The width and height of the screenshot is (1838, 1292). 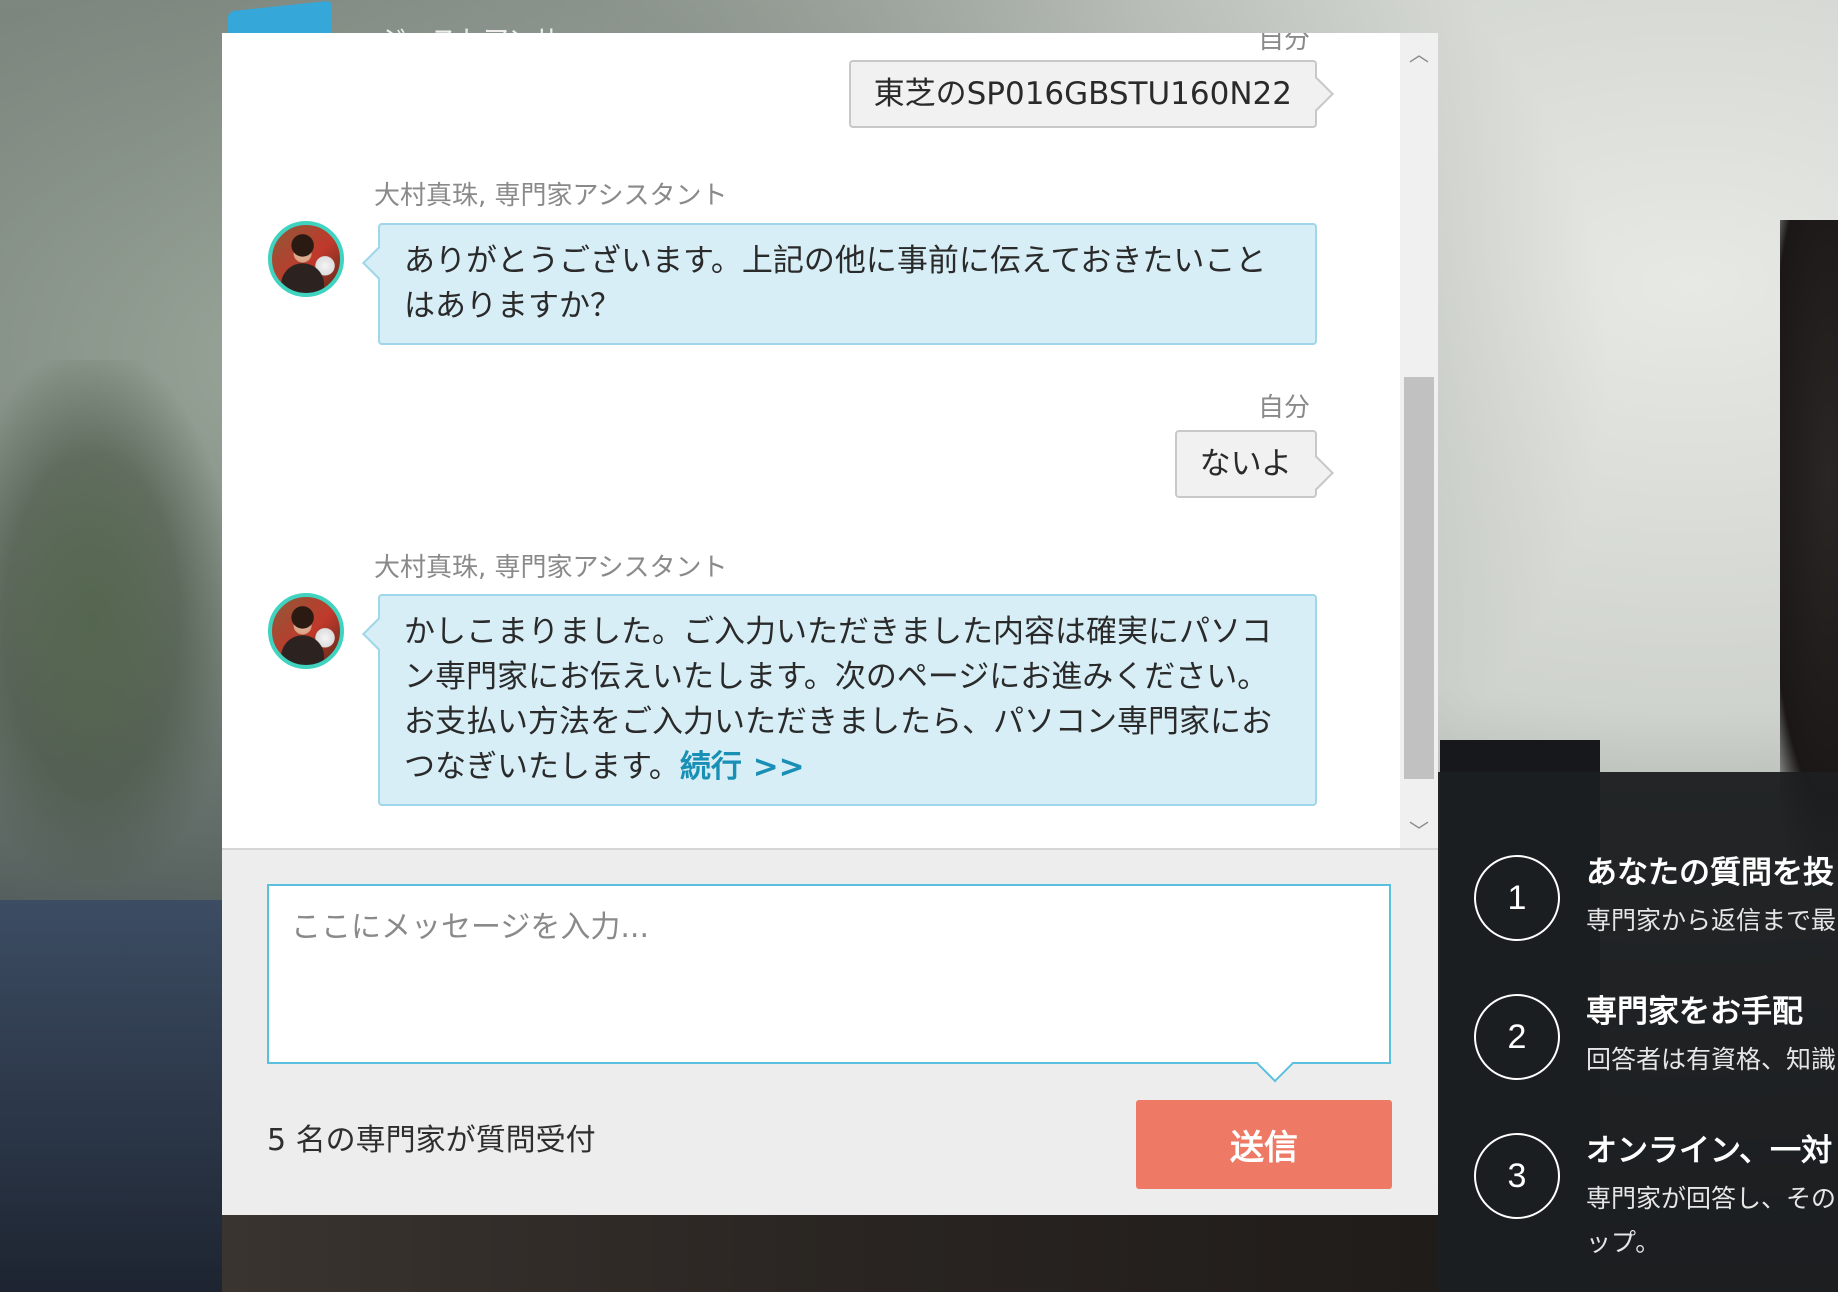 I want to click on chevron-up-icon: ︿, so click(x=1419, y=53).